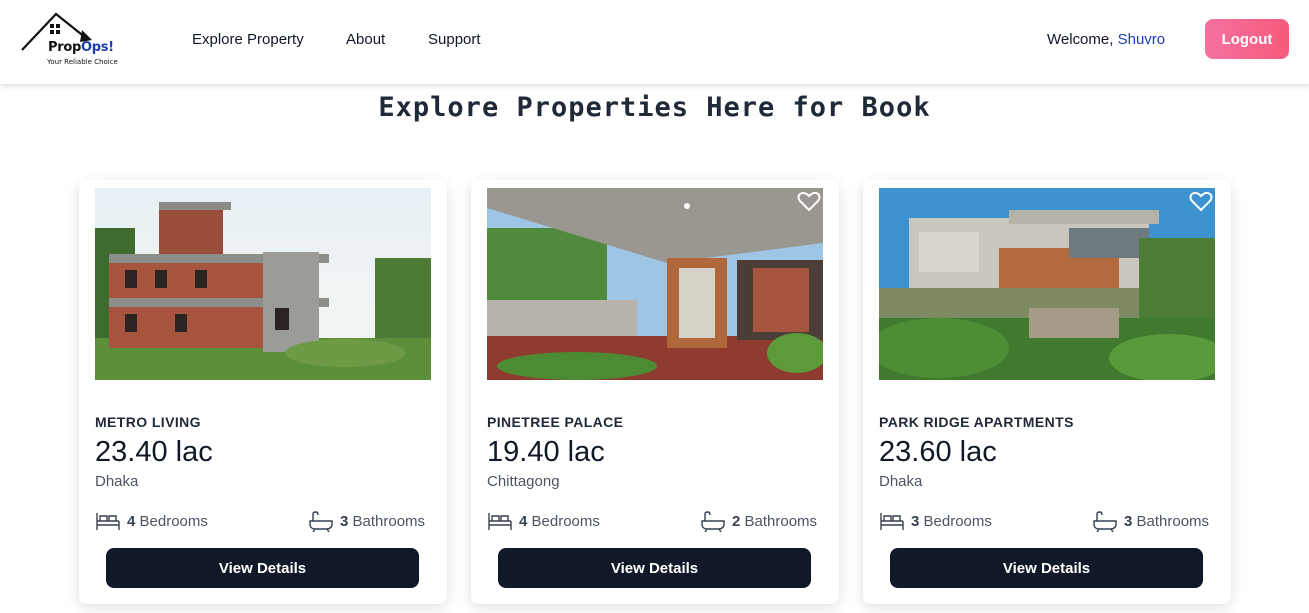 This screenshot has width=1309, height=613. I want to click on brand-tagline: Your Reliable Choice, so click(82, 62).